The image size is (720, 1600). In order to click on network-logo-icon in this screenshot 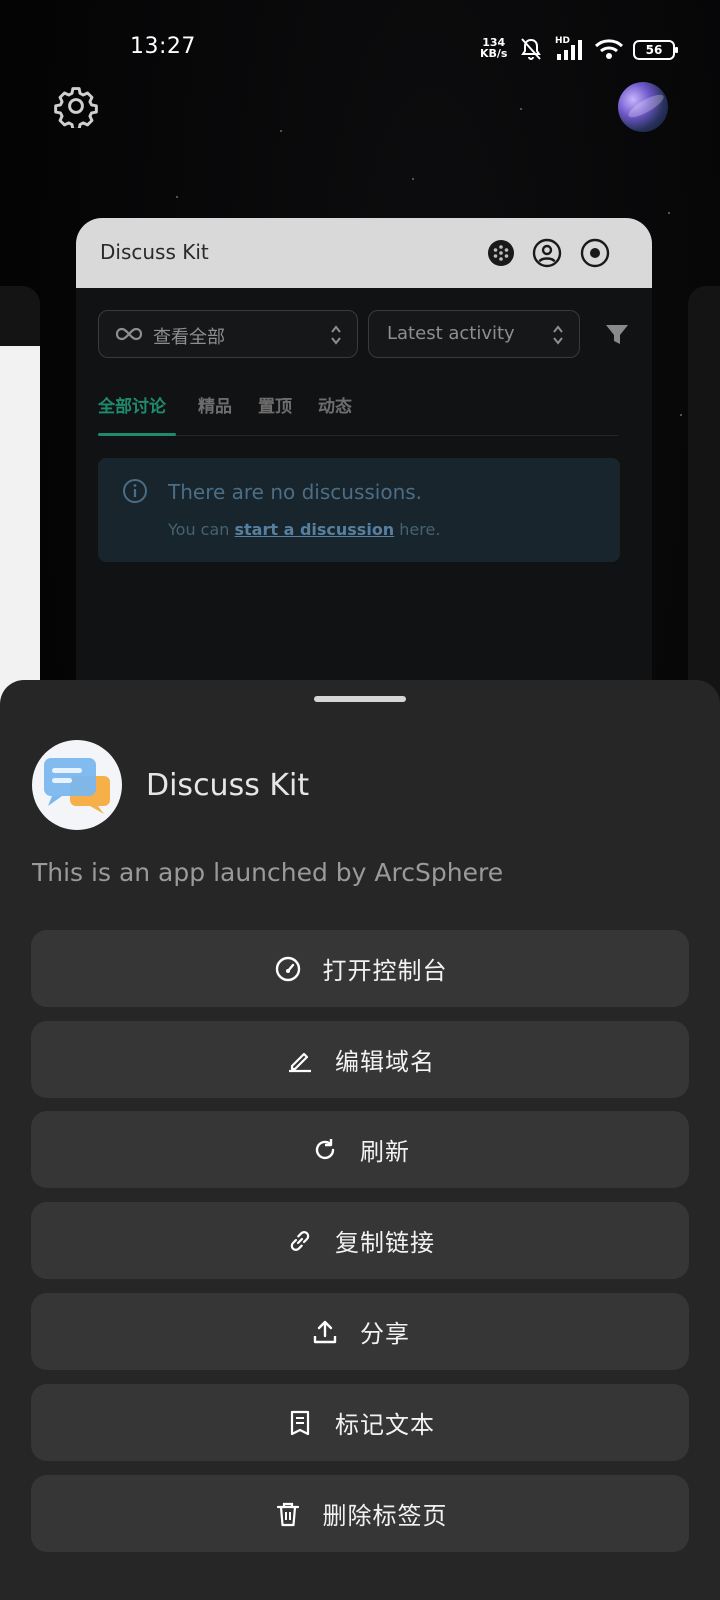, I will do `click(501, 253)`.